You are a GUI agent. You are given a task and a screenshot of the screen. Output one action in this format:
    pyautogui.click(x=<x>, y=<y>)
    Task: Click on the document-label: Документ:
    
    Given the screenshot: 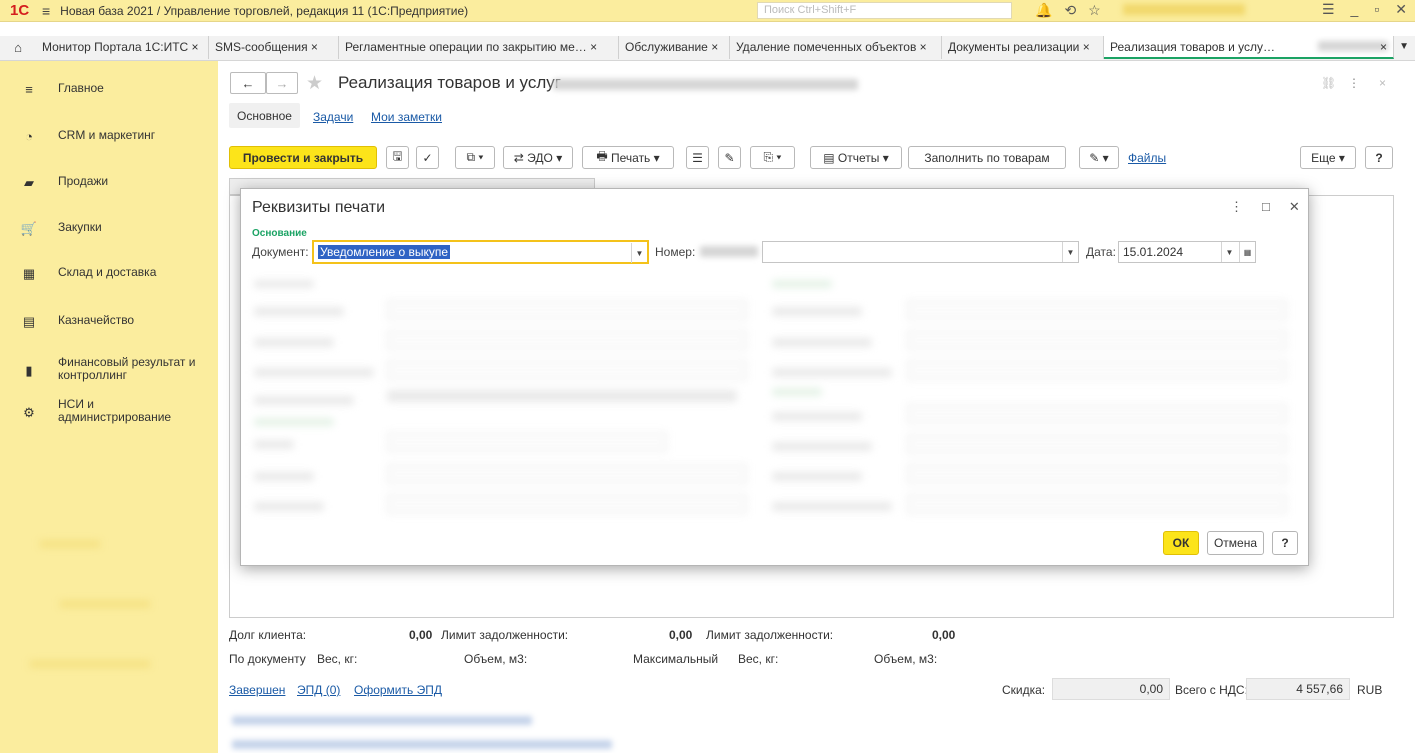 What is the action you would take?
    pyautogui.click(x=280, y=252)
    